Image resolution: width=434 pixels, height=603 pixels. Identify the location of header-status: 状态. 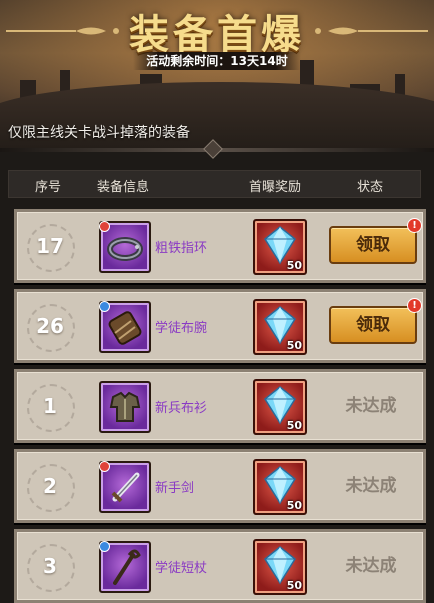
(370, 187).